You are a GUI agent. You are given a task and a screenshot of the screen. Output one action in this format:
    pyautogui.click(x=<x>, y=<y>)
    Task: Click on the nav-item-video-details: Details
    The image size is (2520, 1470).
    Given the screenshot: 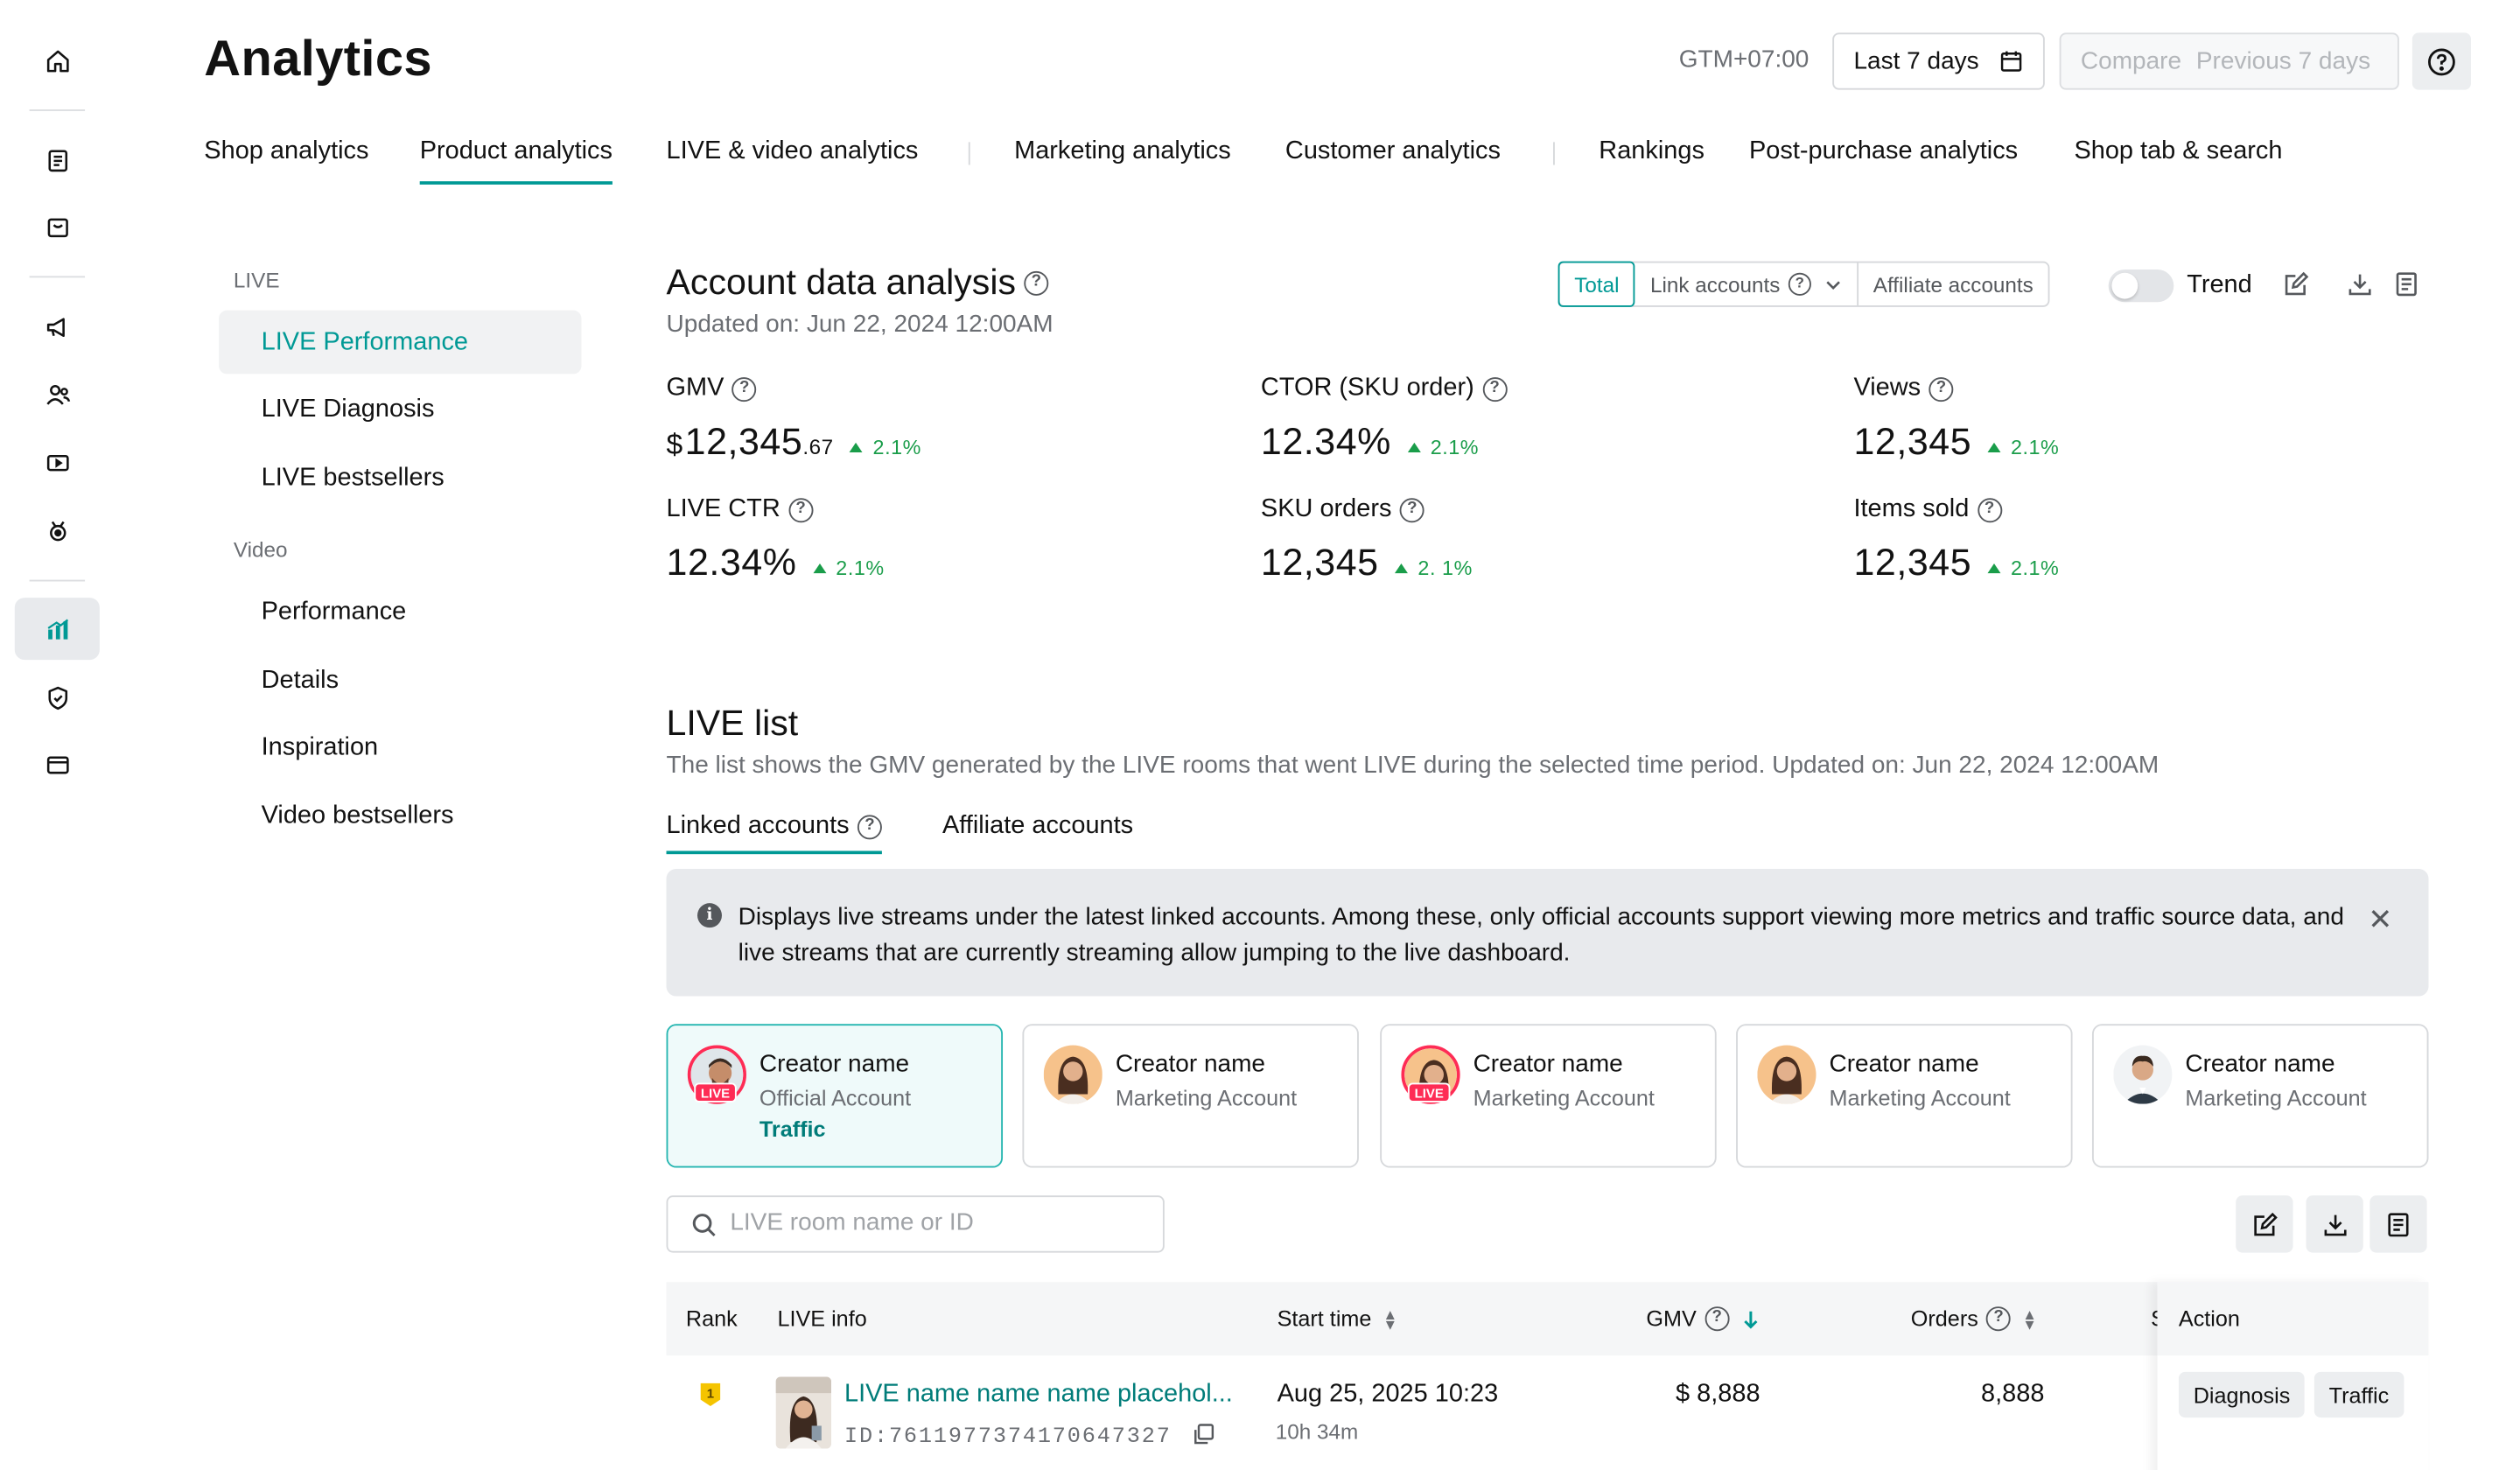 What is the action you would take?
    pyautogui.click(x=400, y=680)
    